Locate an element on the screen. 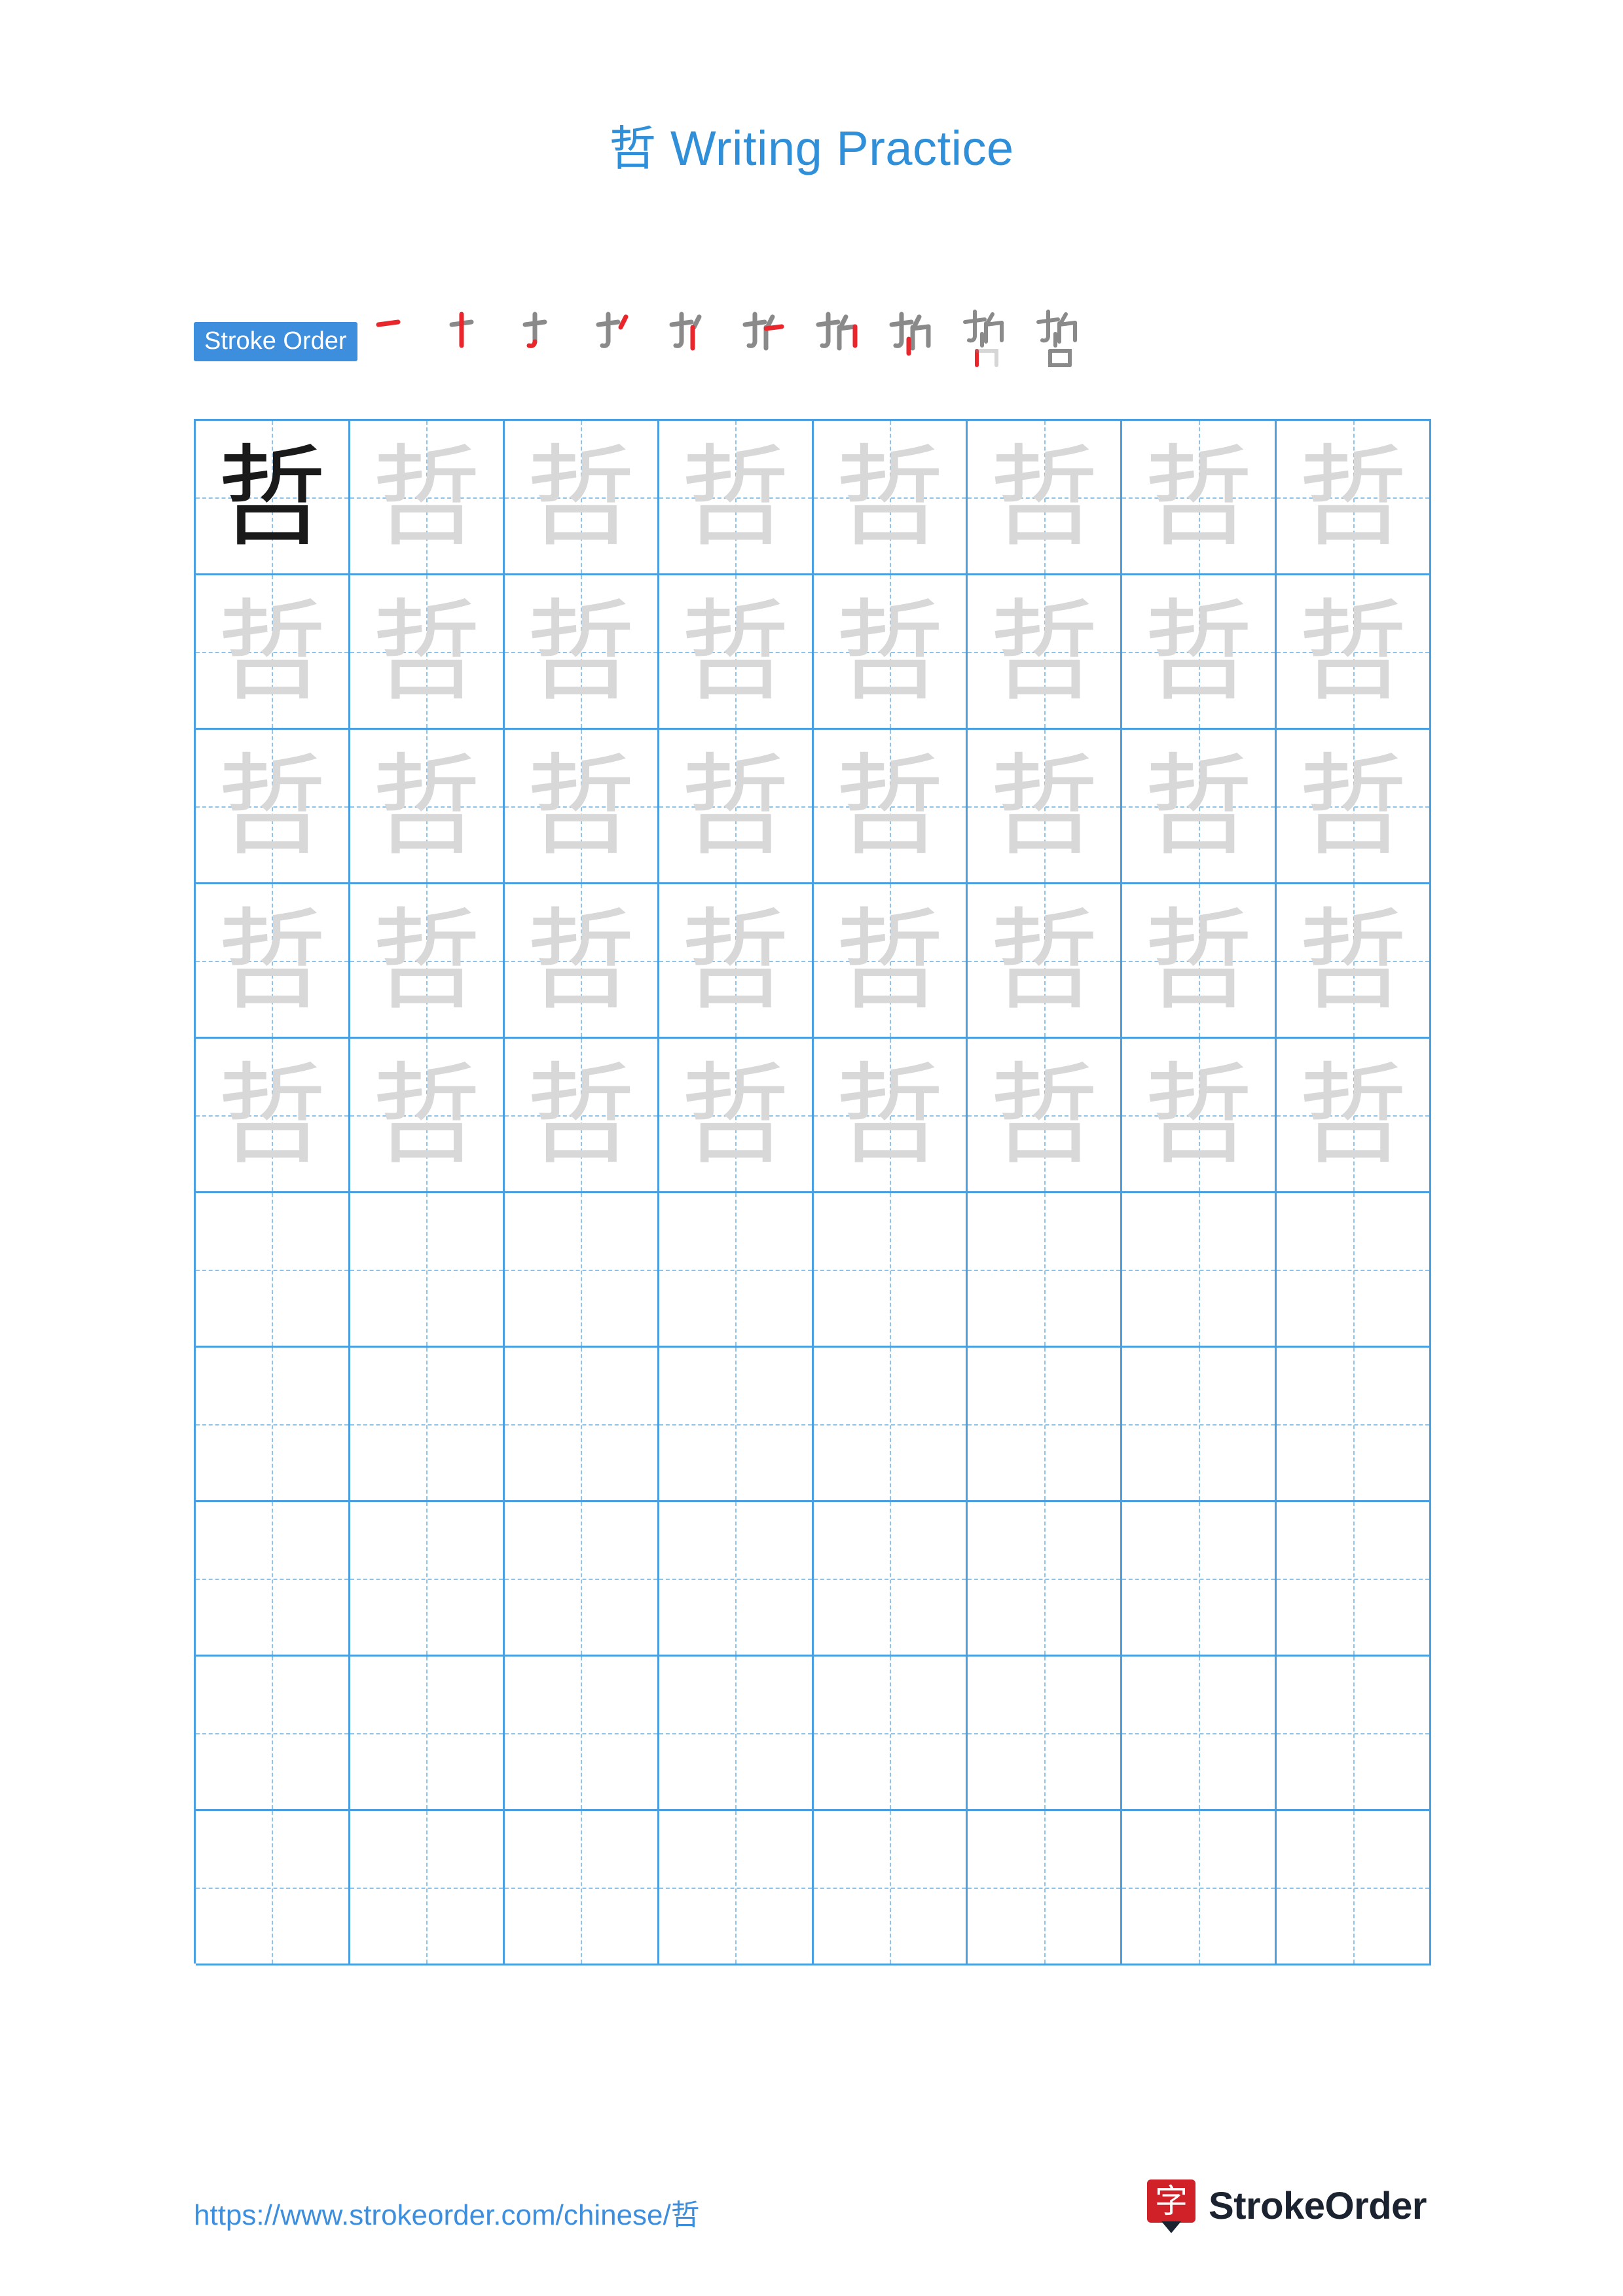  practice-cell-r1-c8: 哲 is located at coordinates (1354, 498).